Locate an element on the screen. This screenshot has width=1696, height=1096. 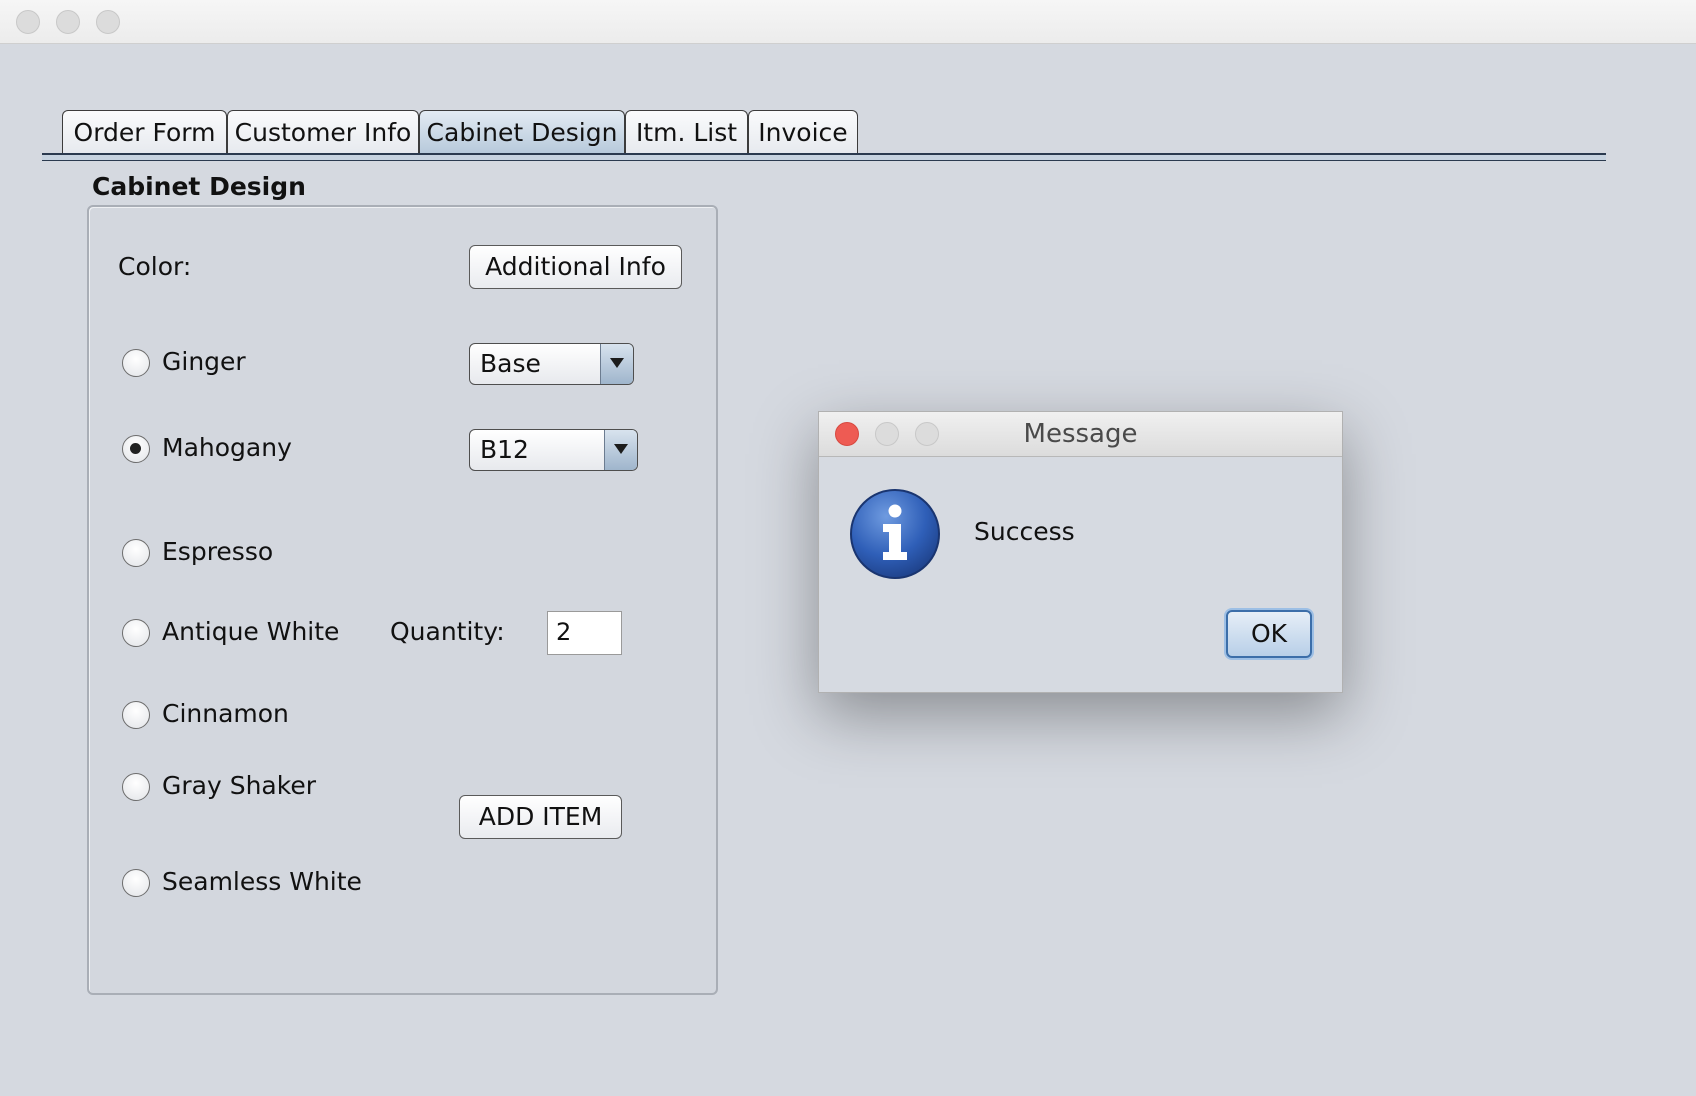
tab-itm-list: Itm. List is located at coordinates (686, 132).